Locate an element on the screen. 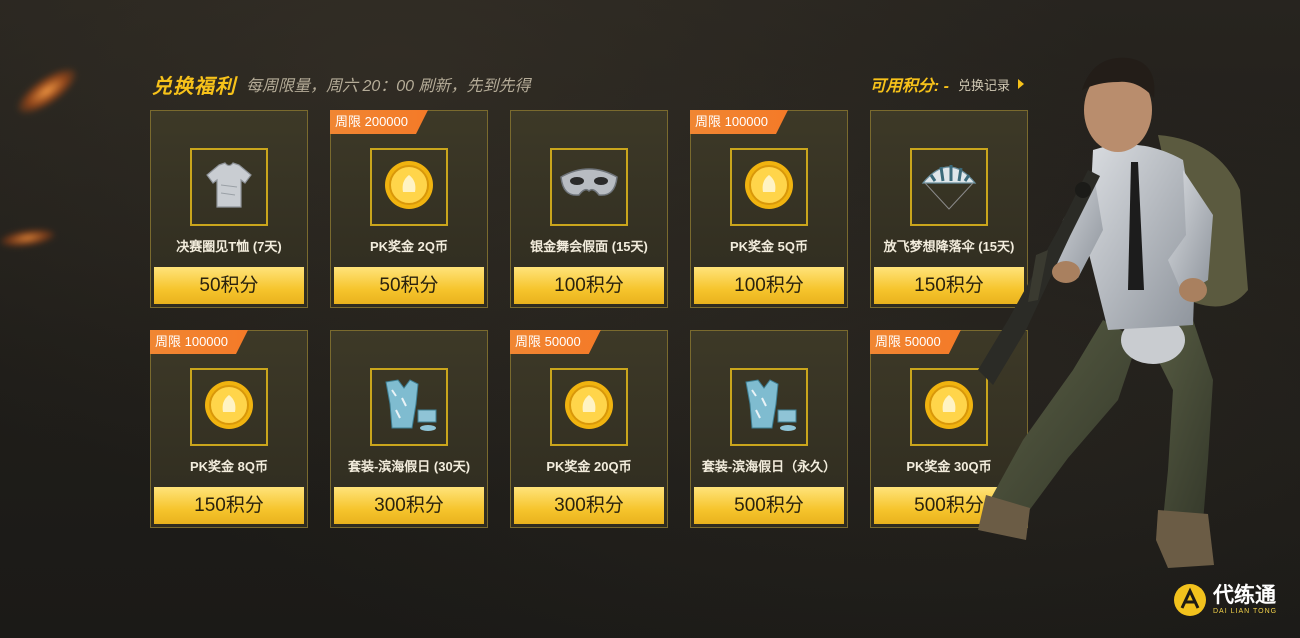 The height and width of the screenshot is (638, 1300). logo-text: 代练通 is located at coordinates (1244, 595).